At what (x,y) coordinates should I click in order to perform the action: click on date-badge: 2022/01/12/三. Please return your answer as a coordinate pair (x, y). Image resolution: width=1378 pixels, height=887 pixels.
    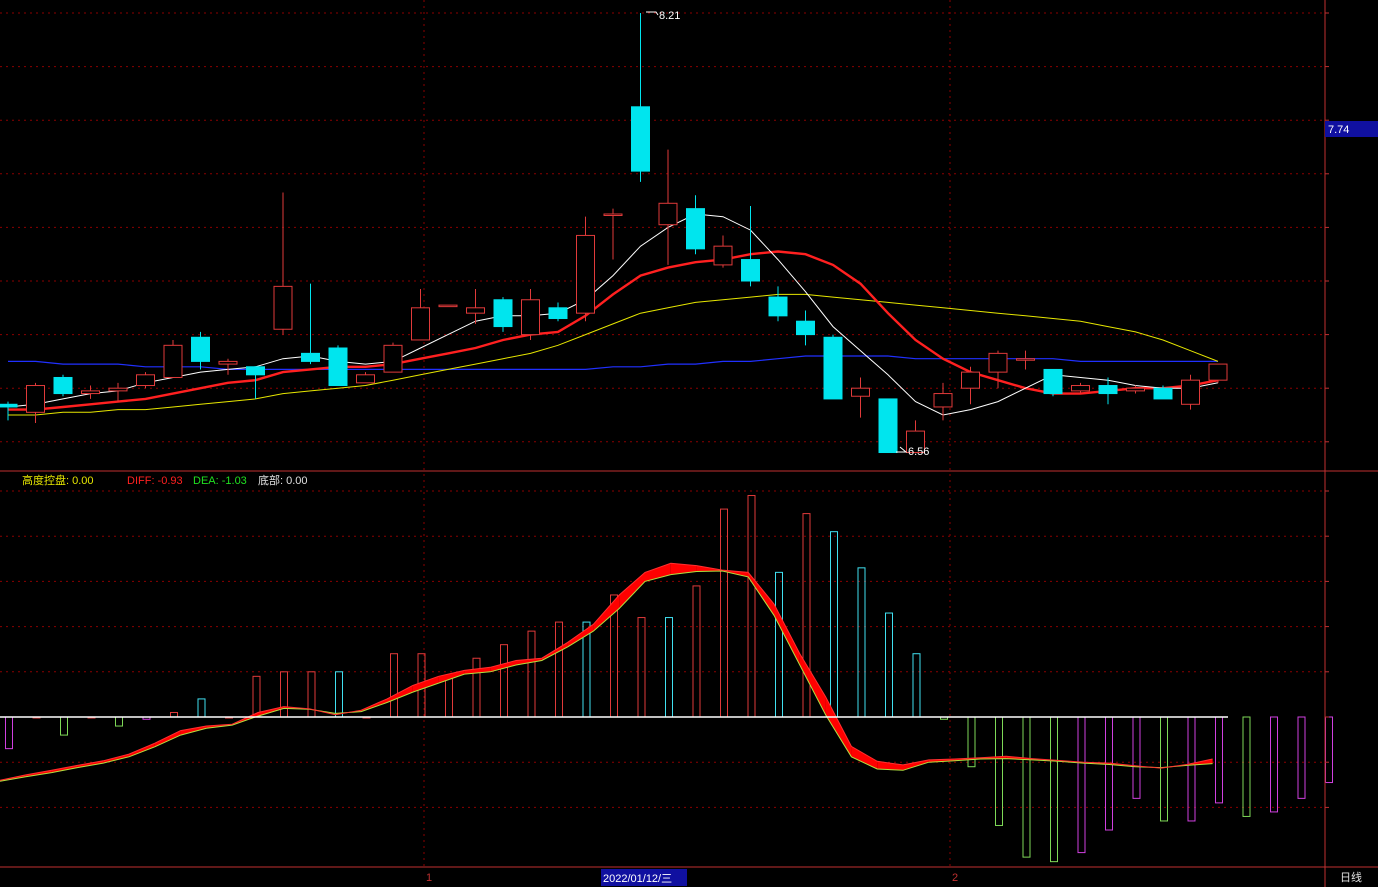
    Looking at the image, I should click on (637, 879).